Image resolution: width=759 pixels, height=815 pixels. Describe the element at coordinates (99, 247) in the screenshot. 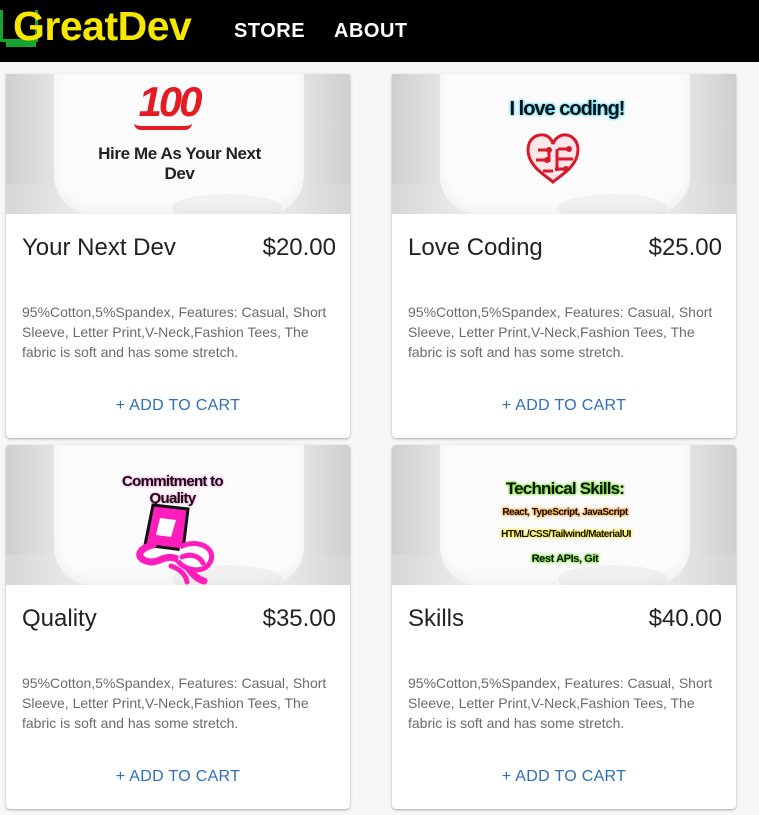

I see `product-title: Your Next Dev` at that location.